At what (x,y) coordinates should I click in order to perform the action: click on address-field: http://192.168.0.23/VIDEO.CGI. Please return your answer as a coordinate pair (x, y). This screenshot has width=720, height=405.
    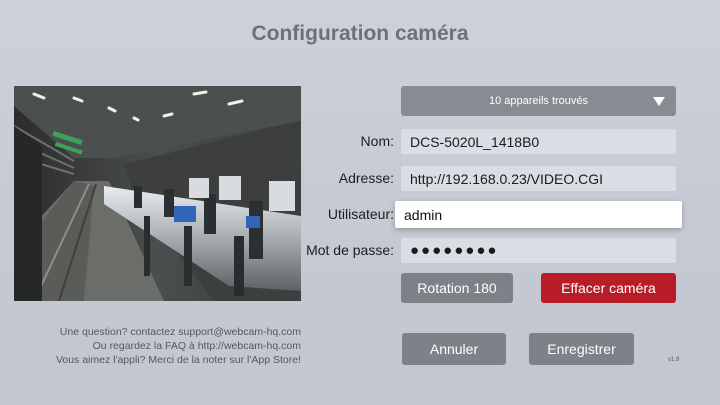
    Looking at the image, I should click on (538, 178).